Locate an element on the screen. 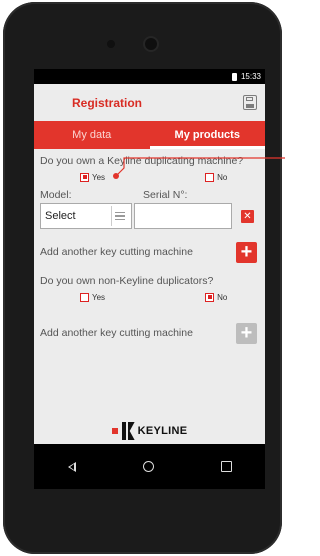 The width and height of the screenshot is (320, 556). keyline-no-checkbox is located at coordinates (210, 177).